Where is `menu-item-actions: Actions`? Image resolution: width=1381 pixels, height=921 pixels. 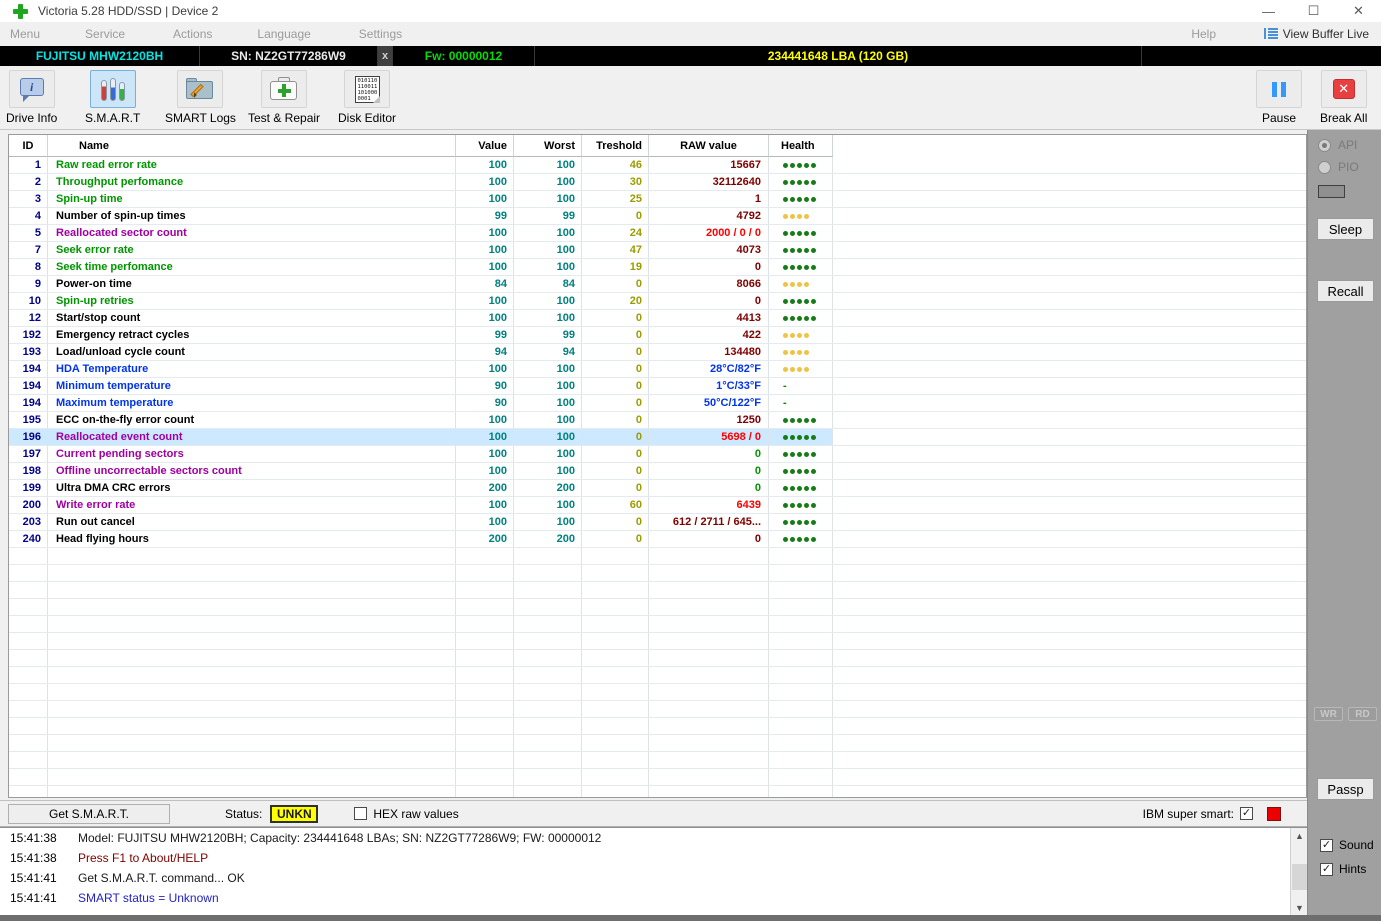 menu-item-actions: Actions is located at coordinates (192, 34).